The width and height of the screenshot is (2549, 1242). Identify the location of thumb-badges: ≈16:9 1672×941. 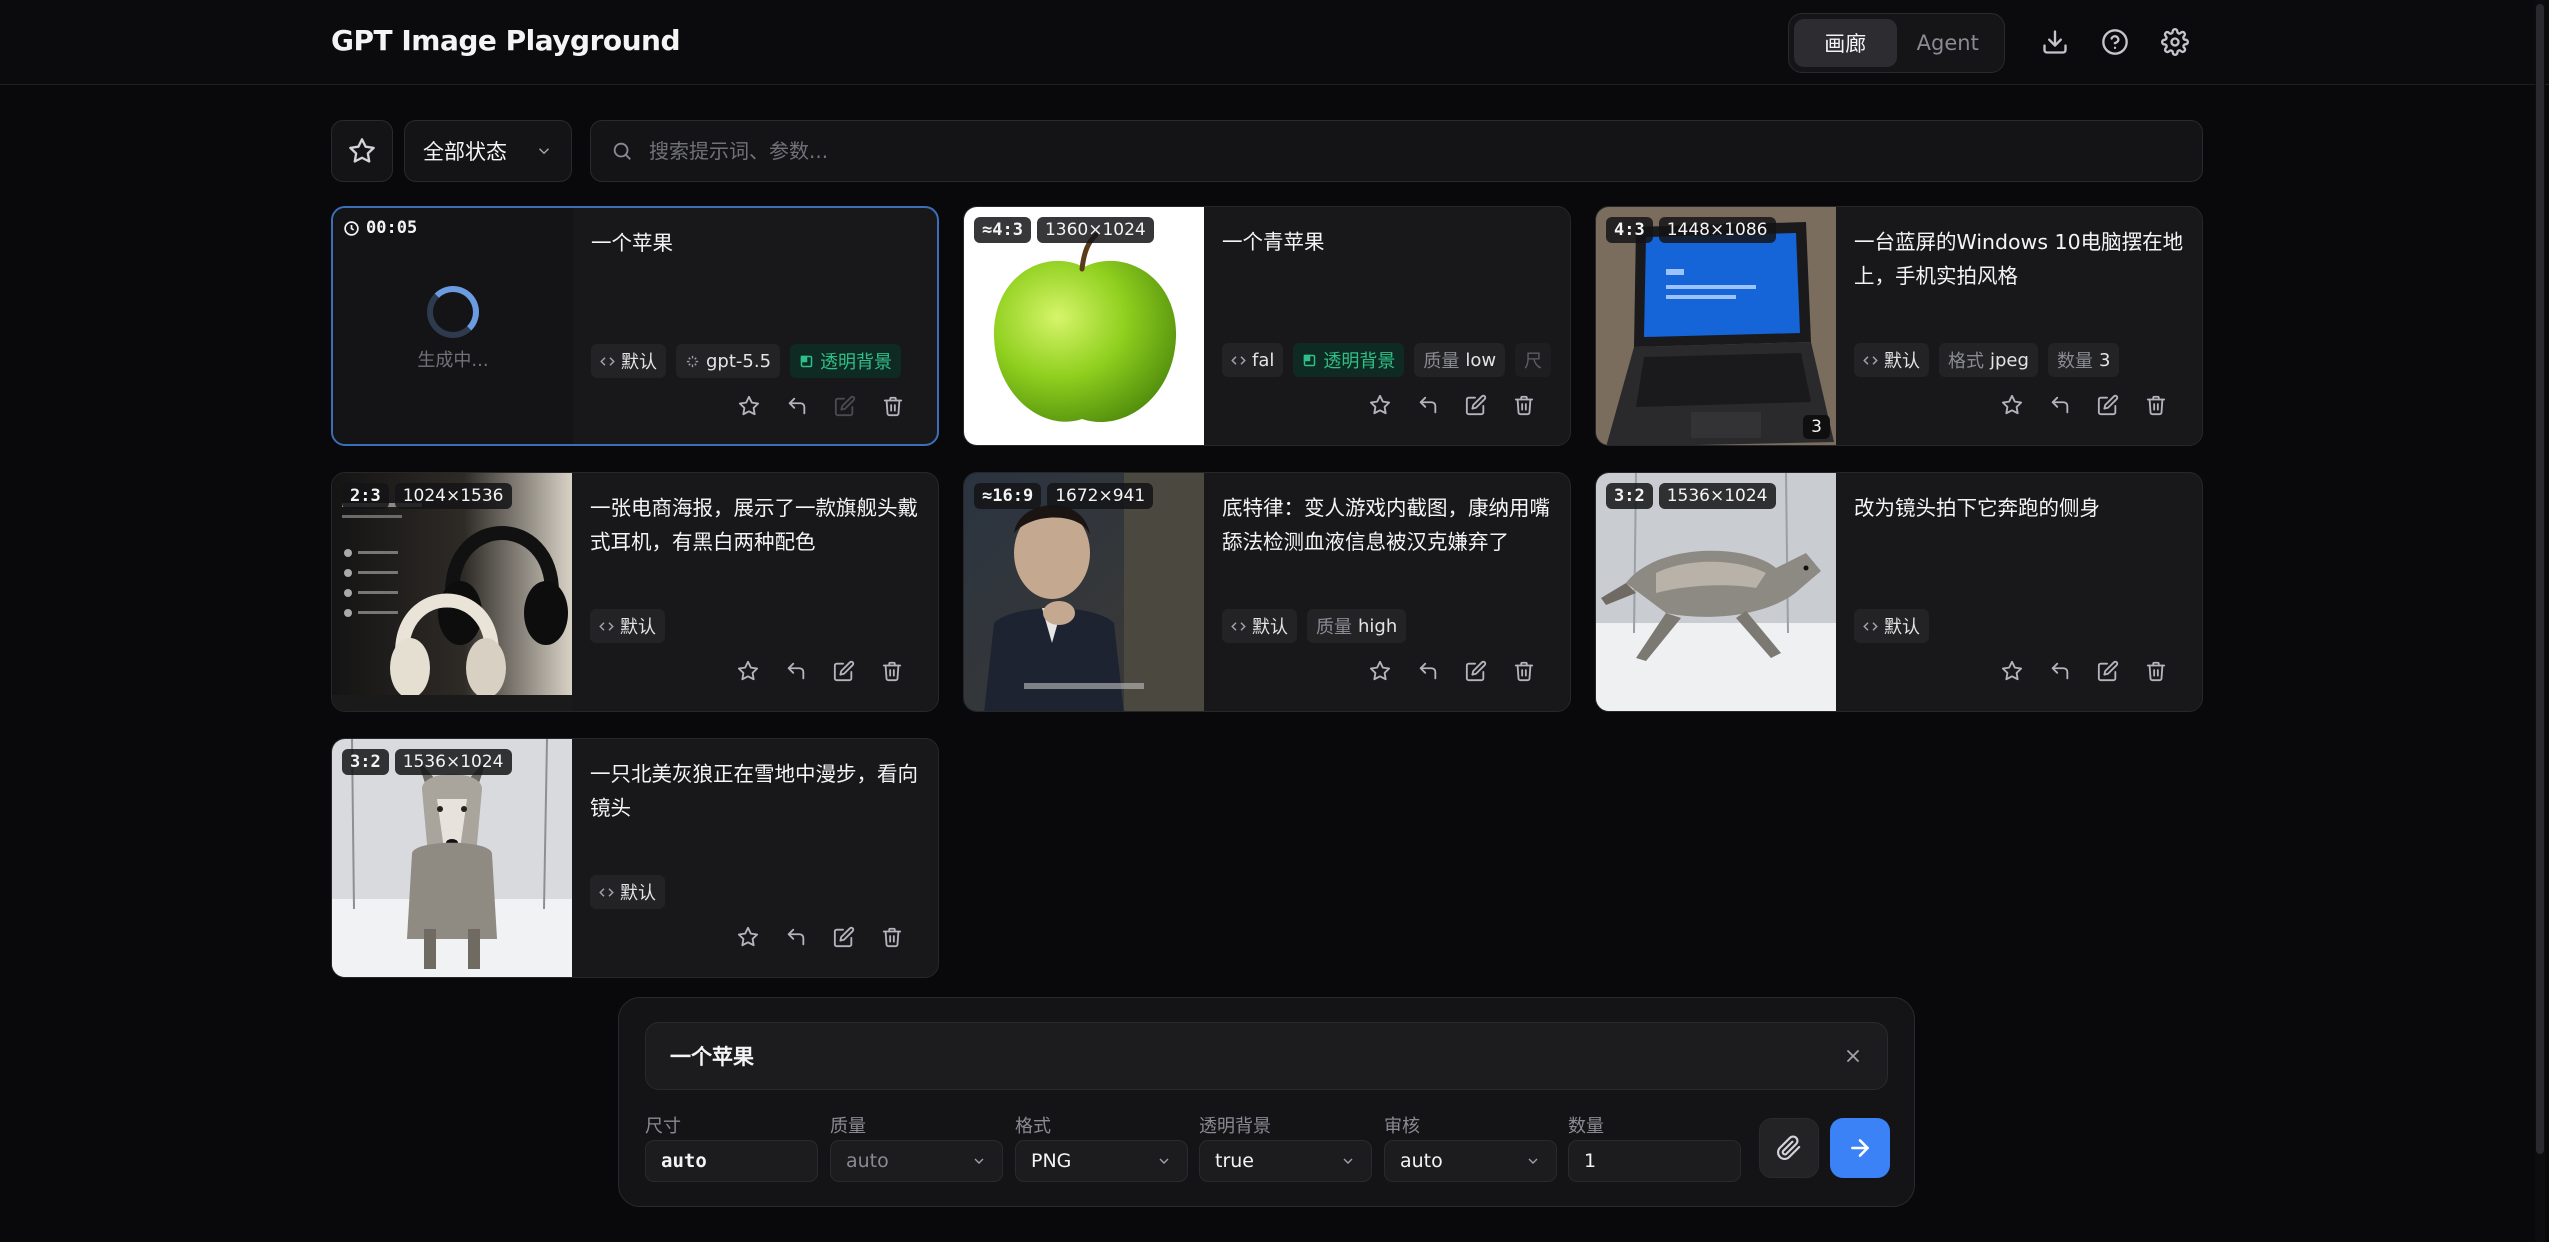
(1064, 496).